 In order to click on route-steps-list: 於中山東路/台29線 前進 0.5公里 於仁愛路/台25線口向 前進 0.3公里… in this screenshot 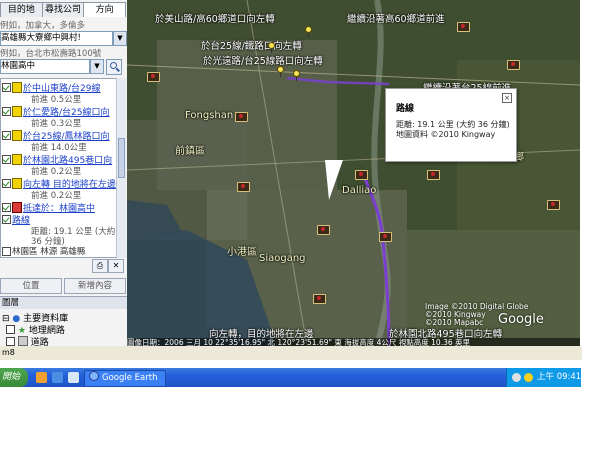, I will do `click(59, 168)`.